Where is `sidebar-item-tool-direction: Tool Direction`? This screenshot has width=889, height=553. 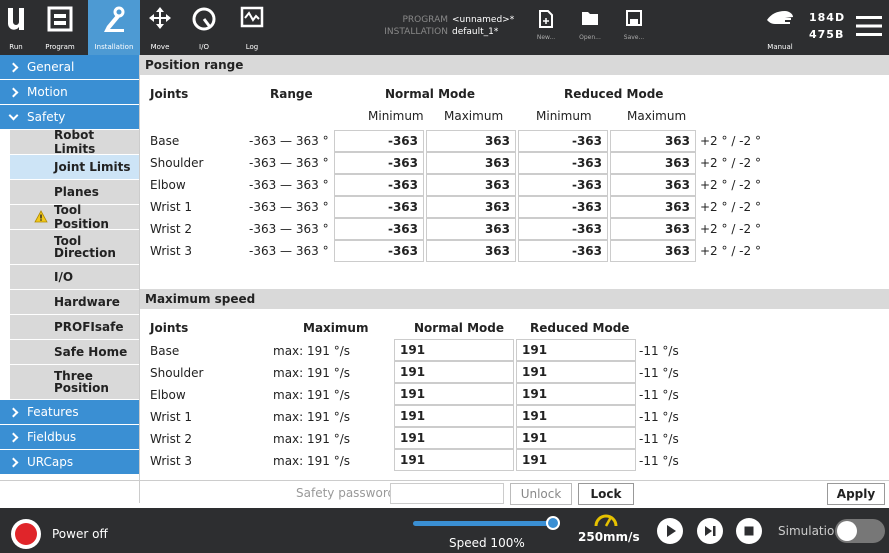
sidebar-item-tool-direction: Tool Direction is located at coordinates (74, 247).